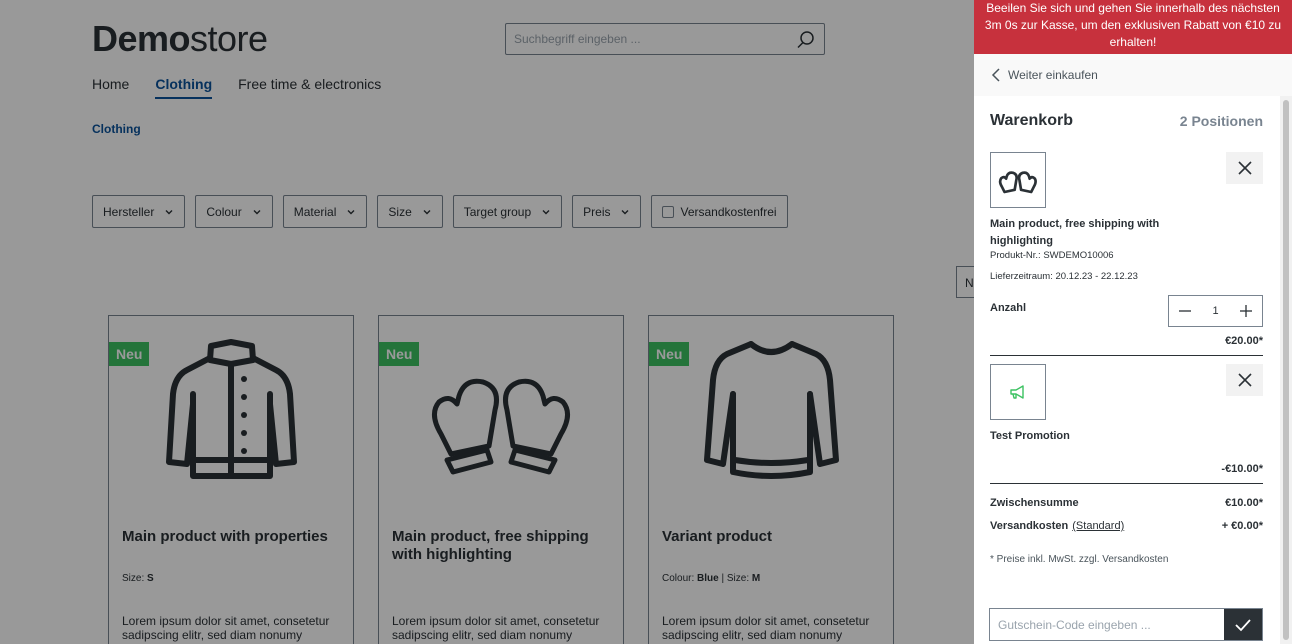 Image resolution: width=1292 pixels, height=644 pixels. I want to click on continue-shopping-link: Weiter einkaufen, so click(1133, 75).